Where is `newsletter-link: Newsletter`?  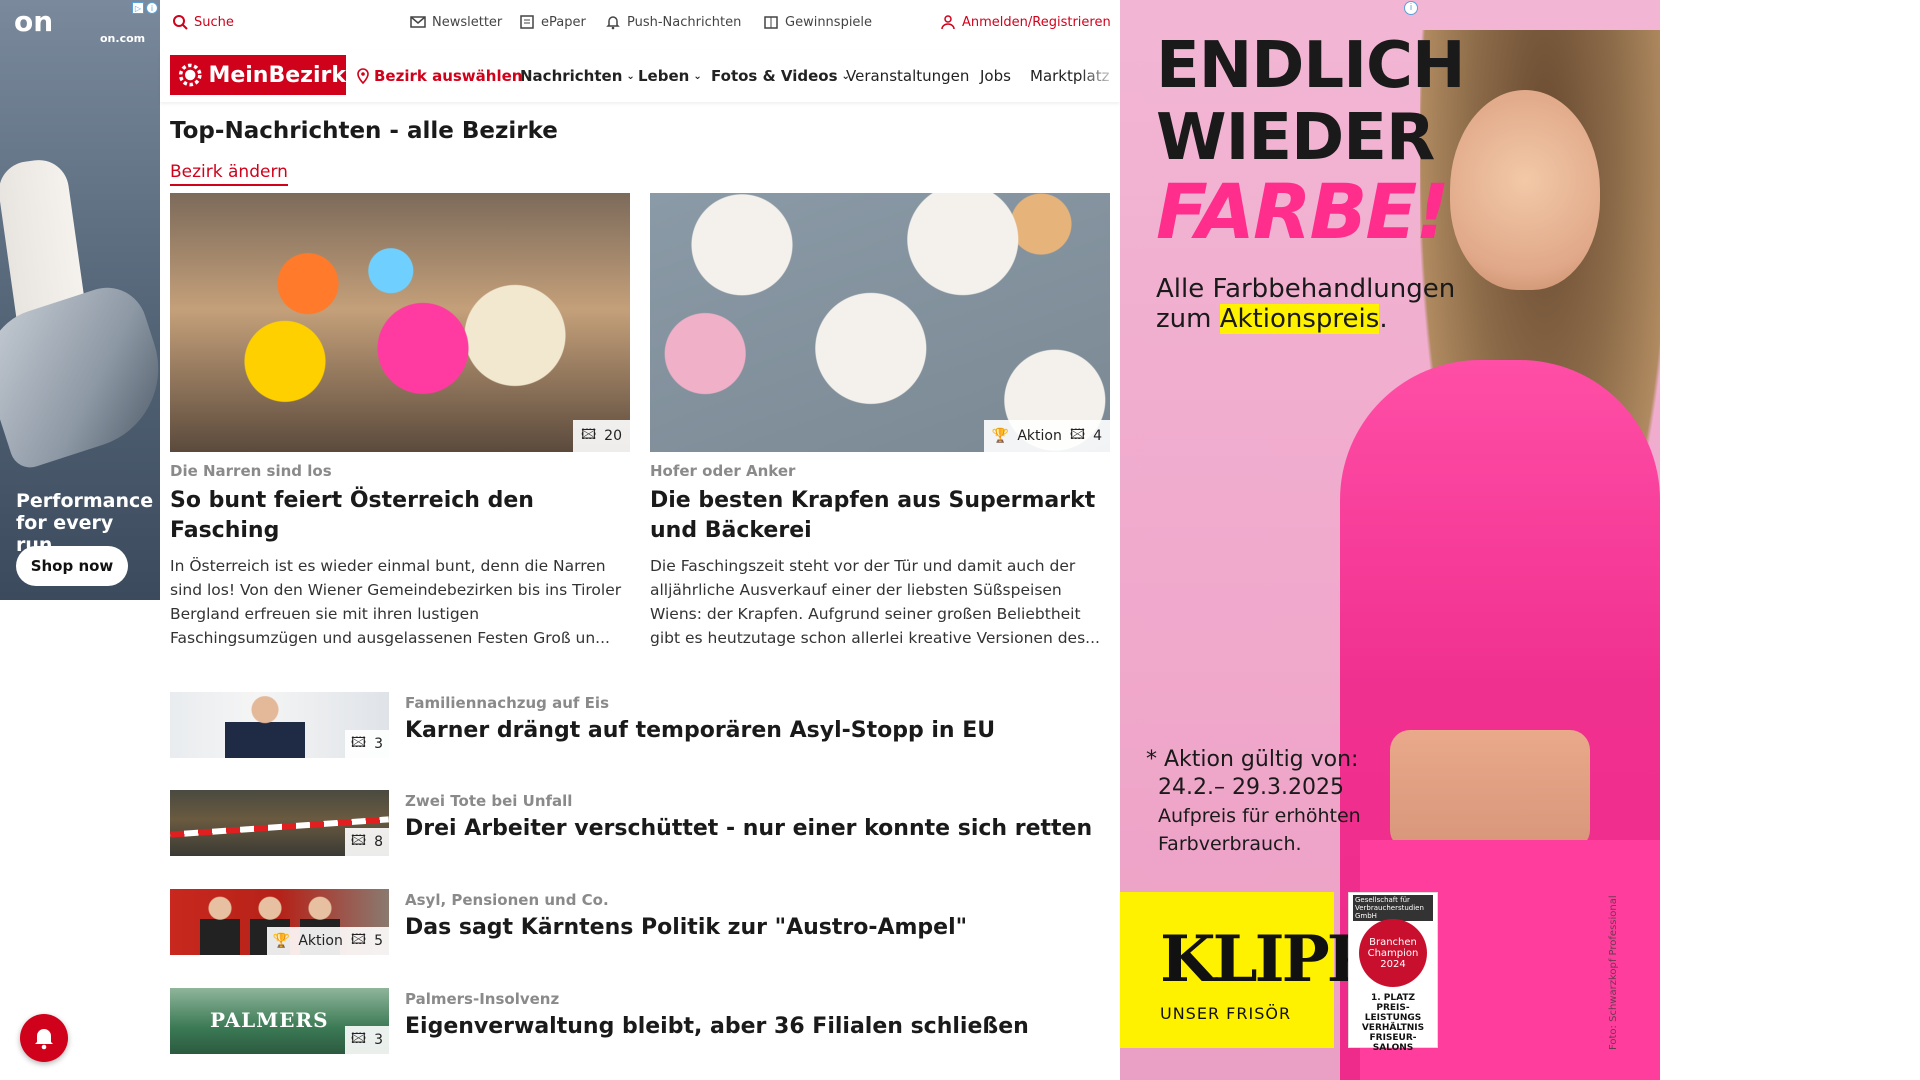
newsletter-link: Newsletter is located at coordinates (456, 22).